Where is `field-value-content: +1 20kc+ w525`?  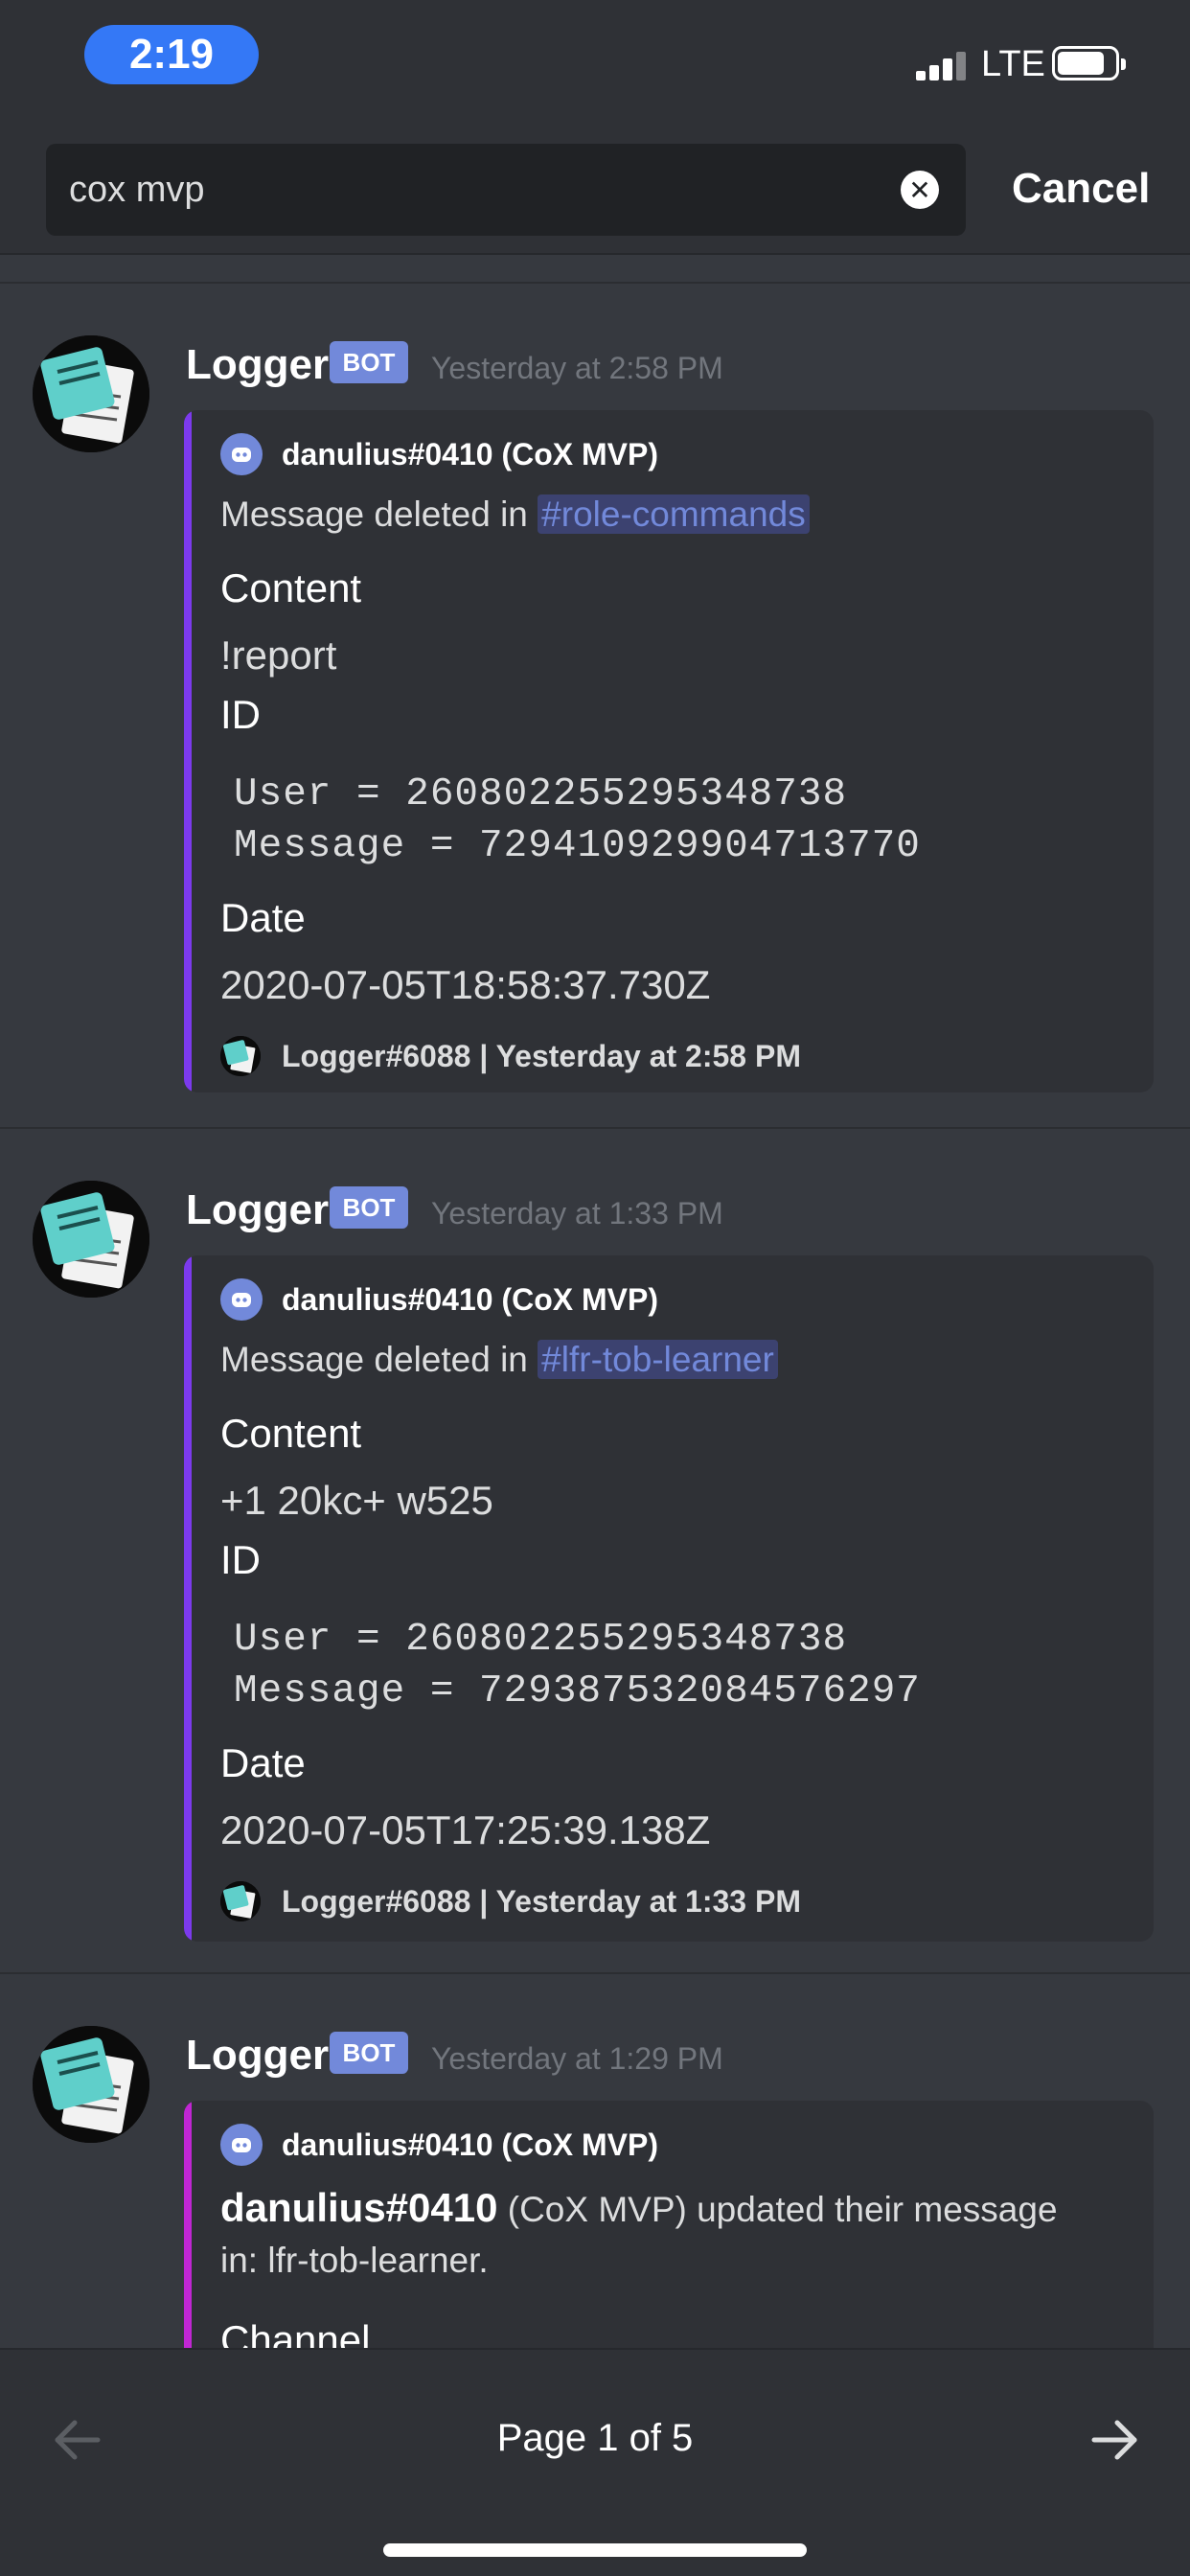
field-value-content: +1 20kc+ w525 is located at coordinates (357, 1500).